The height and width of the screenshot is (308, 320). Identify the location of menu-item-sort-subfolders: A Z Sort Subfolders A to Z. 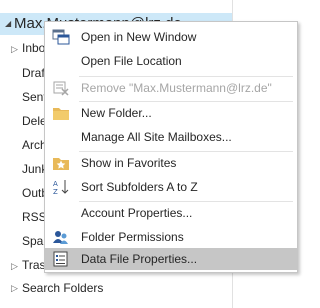
(171, 187).